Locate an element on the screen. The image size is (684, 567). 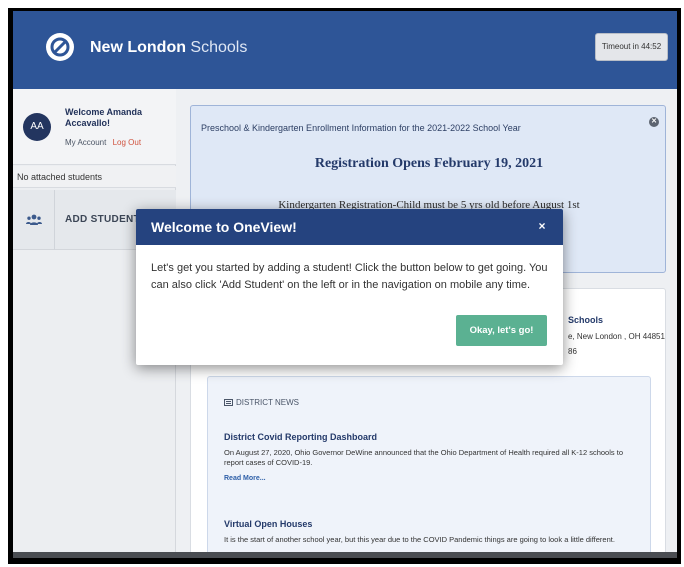
add-student-label: ADD STUDENT is located at coordinates (102, 219).